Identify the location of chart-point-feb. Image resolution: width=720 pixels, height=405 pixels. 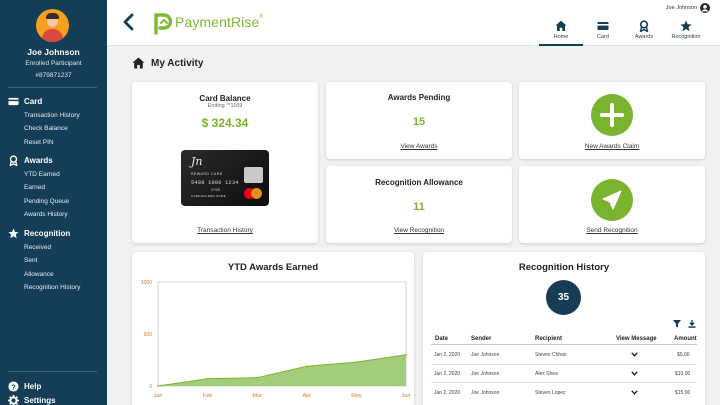
(207, 378).